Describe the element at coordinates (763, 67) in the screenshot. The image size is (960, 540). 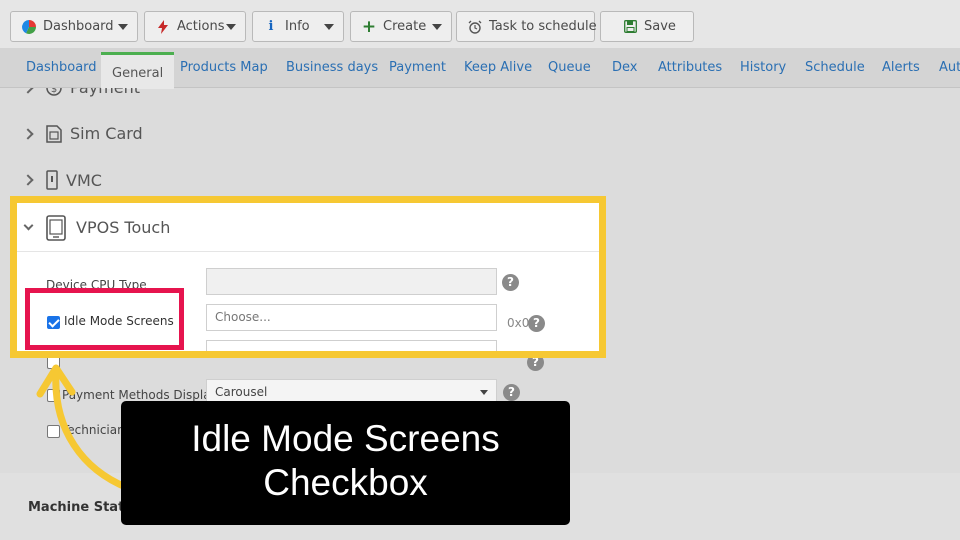
I see `tab-history: History` at that location.